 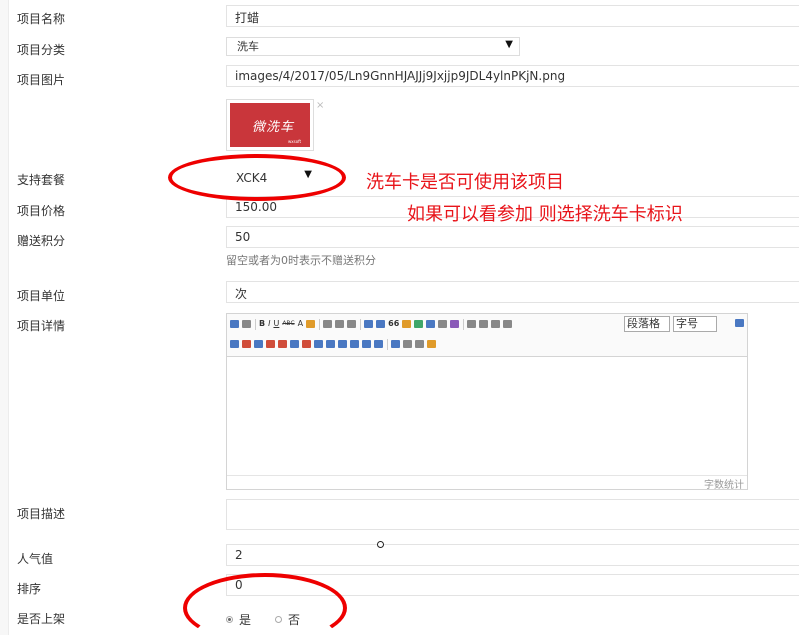 I want to click on row-spacing-top-icon, so click(x=484, y=324).